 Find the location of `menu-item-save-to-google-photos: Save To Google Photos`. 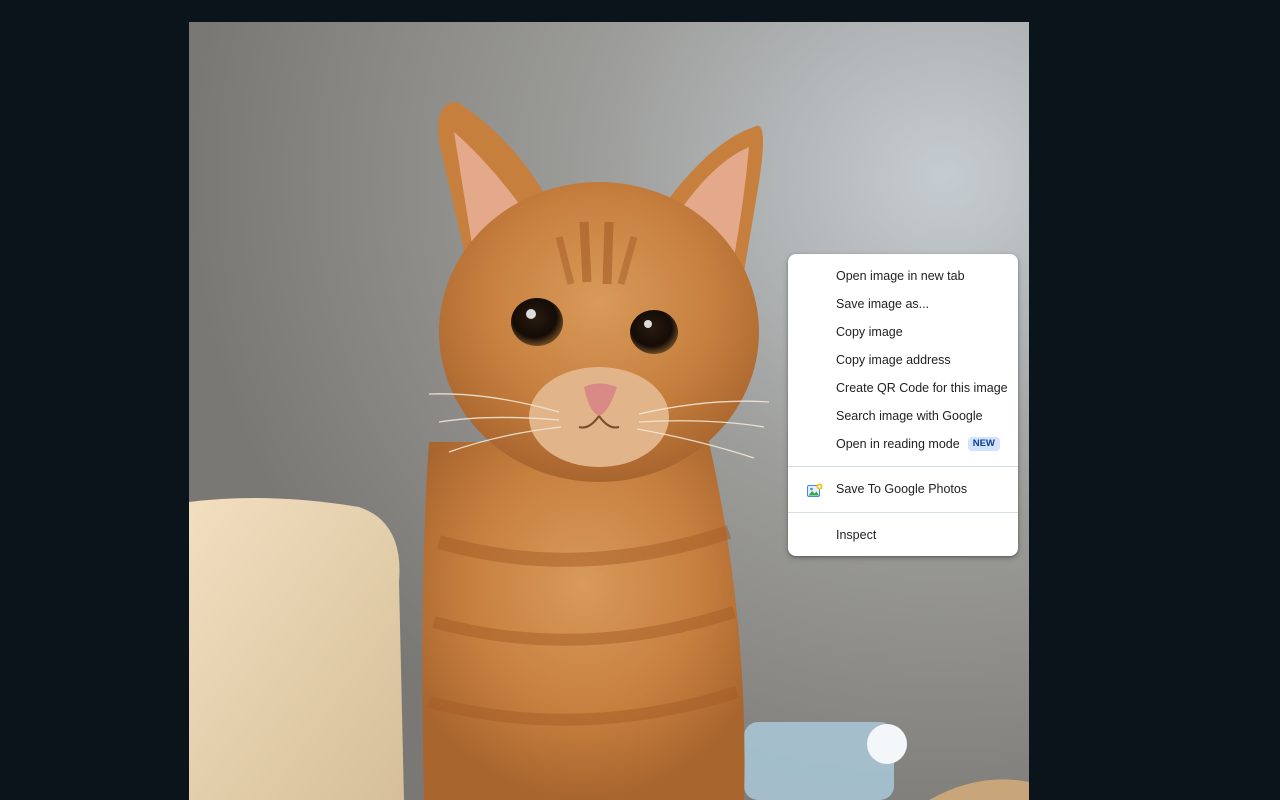

menu-item-save-to-google-photos: Save To Google Photos is located at coordinates (903, 489).